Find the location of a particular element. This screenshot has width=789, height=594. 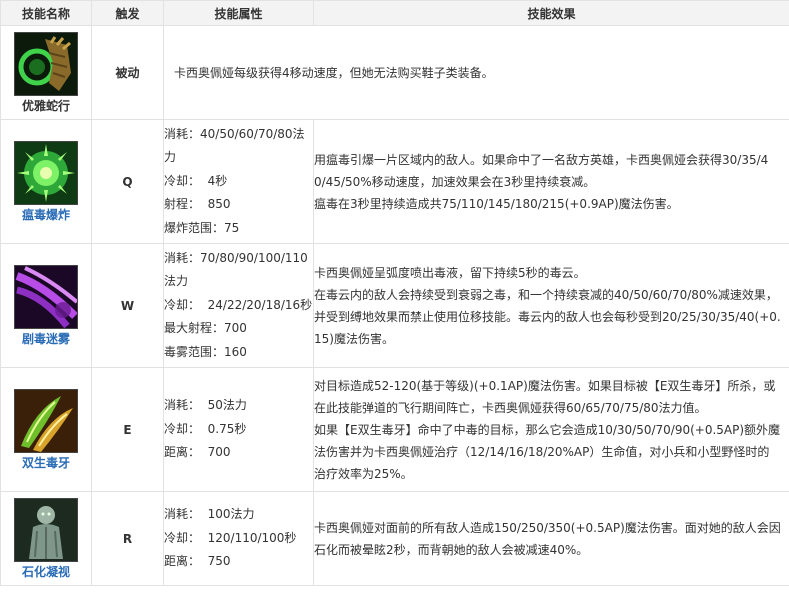

petrifying-gaze-icon is located at coordinates (46, 529).